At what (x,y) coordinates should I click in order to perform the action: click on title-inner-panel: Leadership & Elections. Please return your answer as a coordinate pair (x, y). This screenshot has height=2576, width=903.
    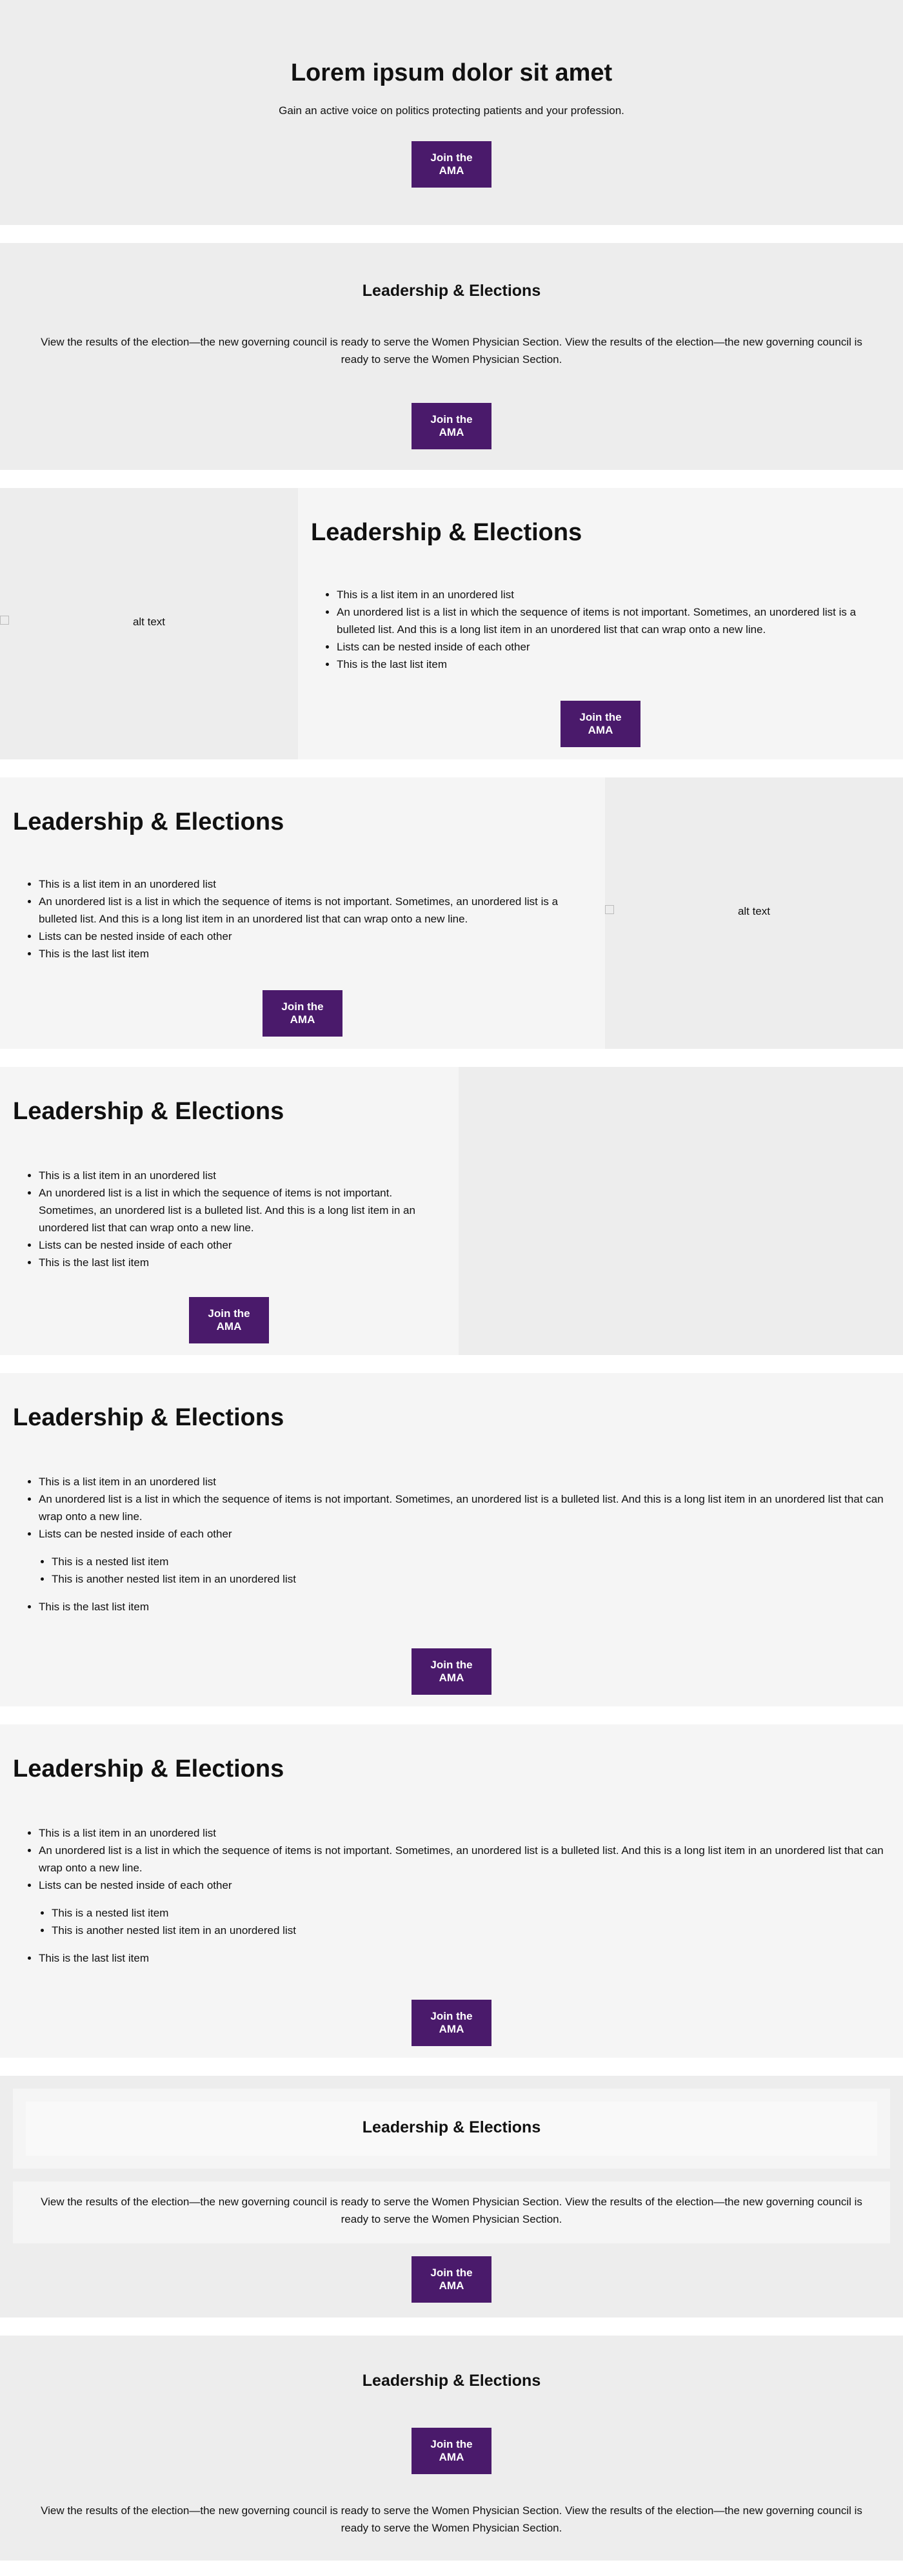
    Looking at the image, I should click on (451, 2129).